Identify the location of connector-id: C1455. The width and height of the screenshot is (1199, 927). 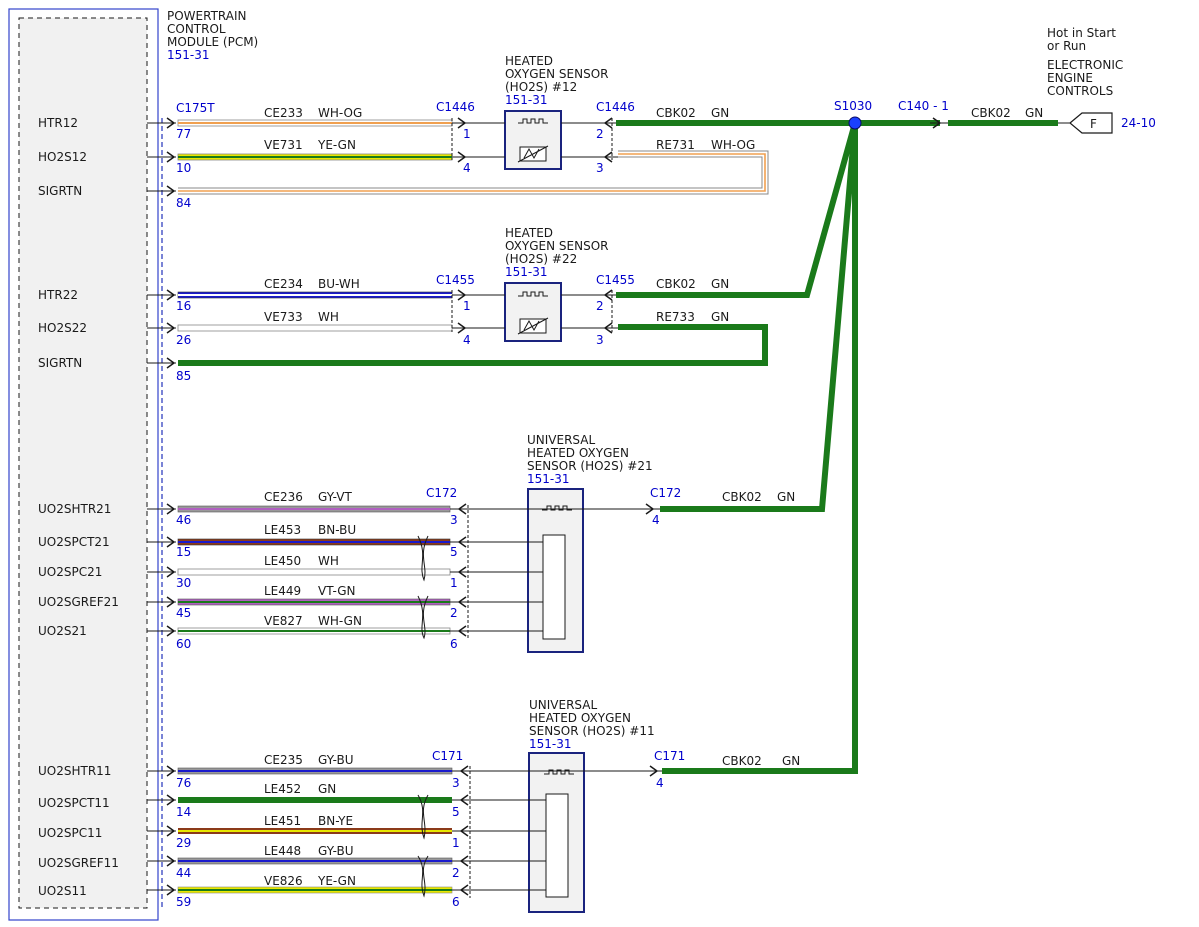
(455, 280).